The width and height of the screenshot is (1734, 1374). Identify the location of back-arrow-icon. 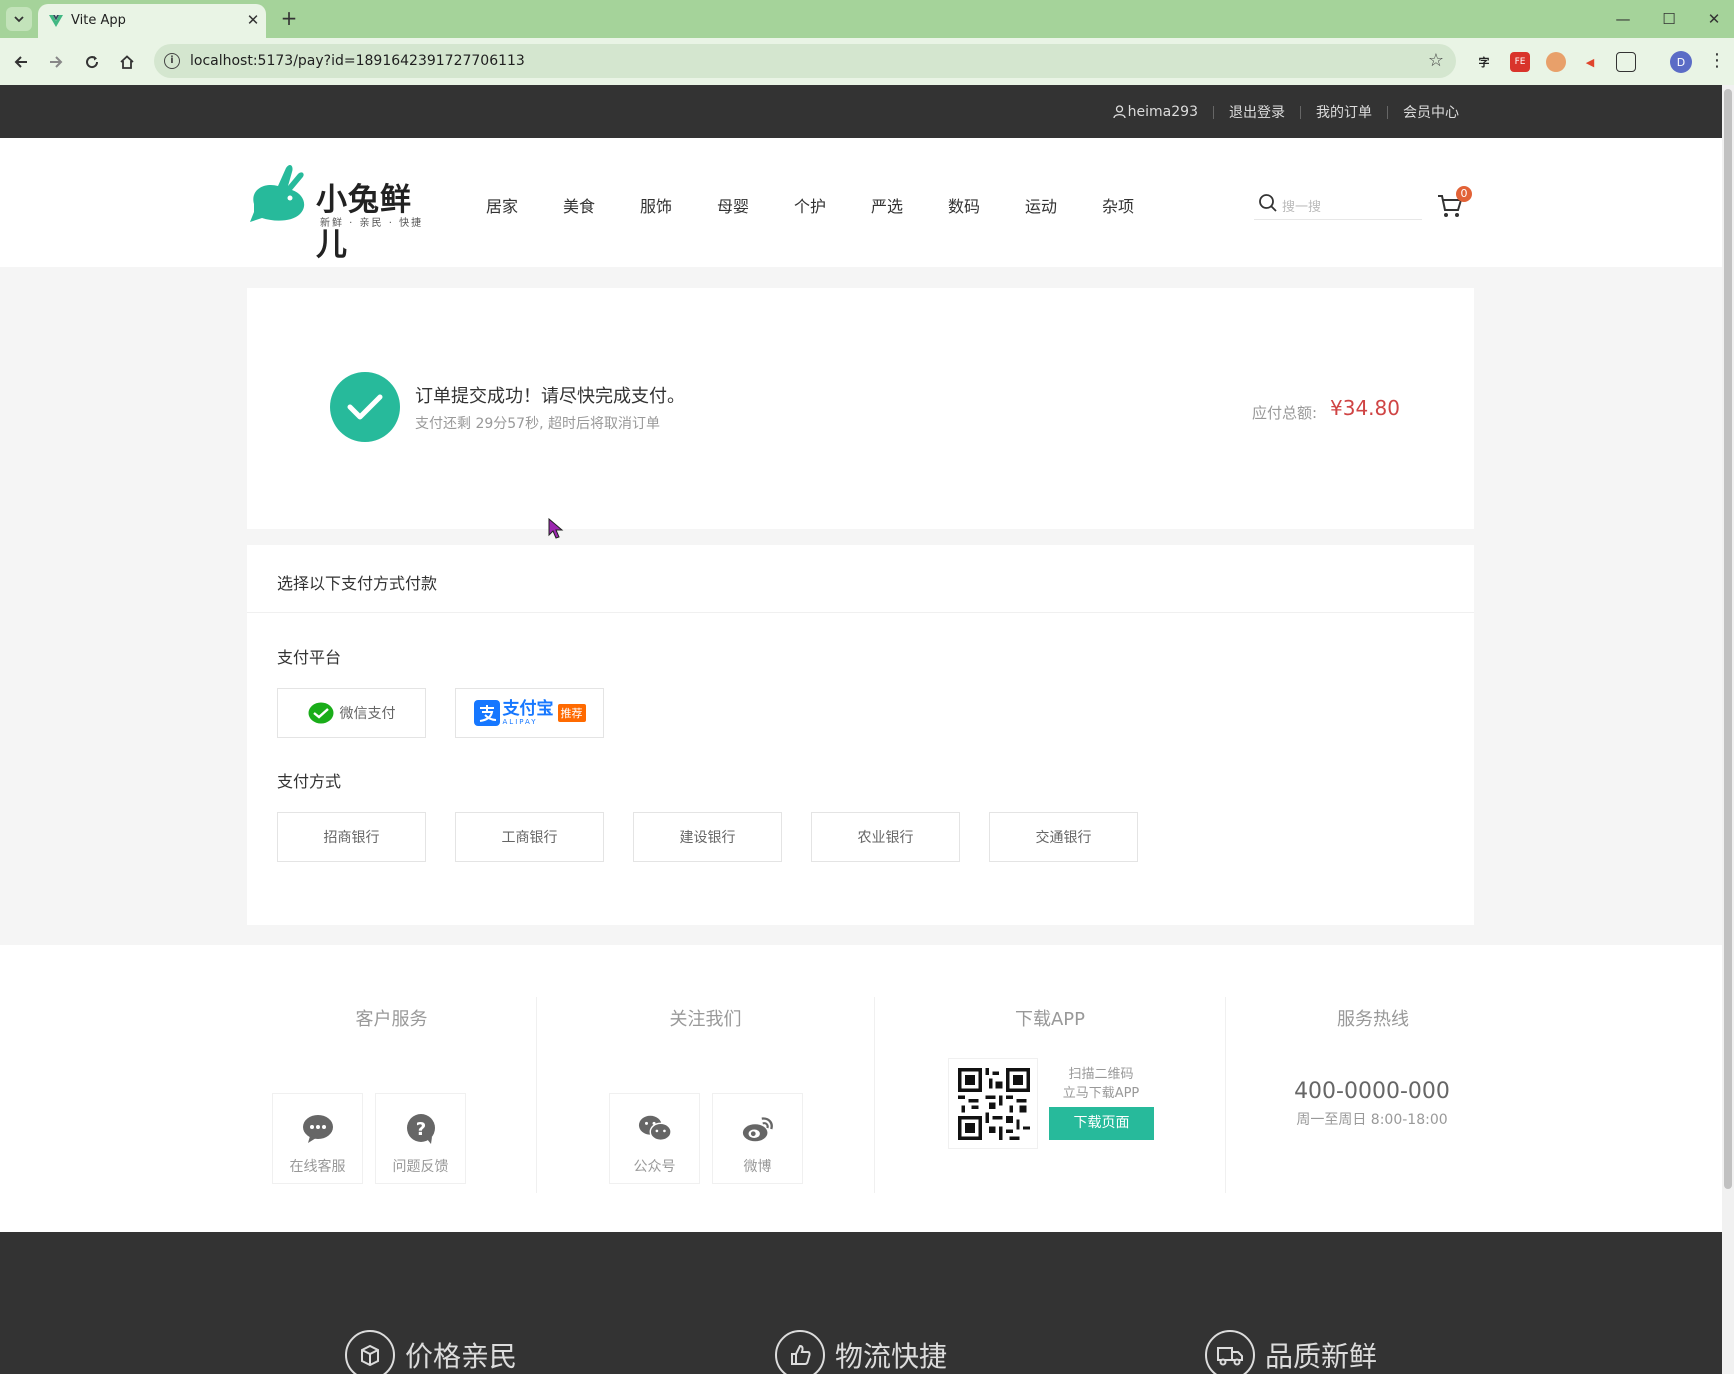
(21, 62).